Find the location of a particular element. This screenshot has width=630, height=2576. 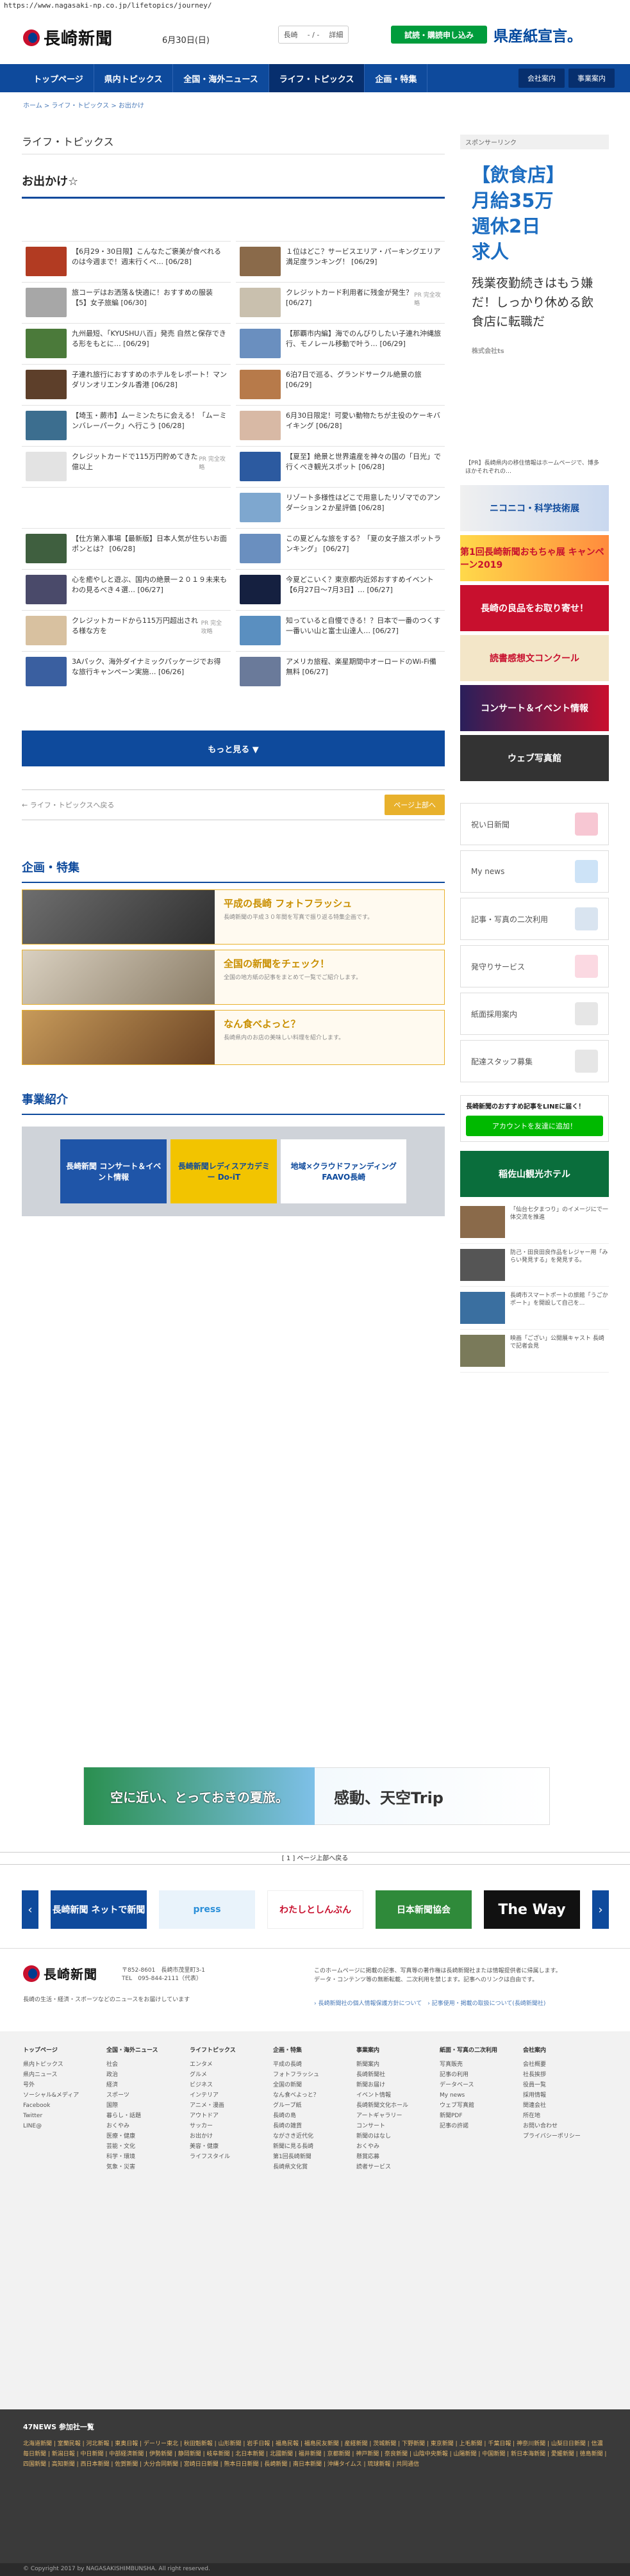

article-item: 旅コーデはお洒落＆快適に！おすすめの服装【5】女子旅編 [06/30] is located at coordinates (126, 302).